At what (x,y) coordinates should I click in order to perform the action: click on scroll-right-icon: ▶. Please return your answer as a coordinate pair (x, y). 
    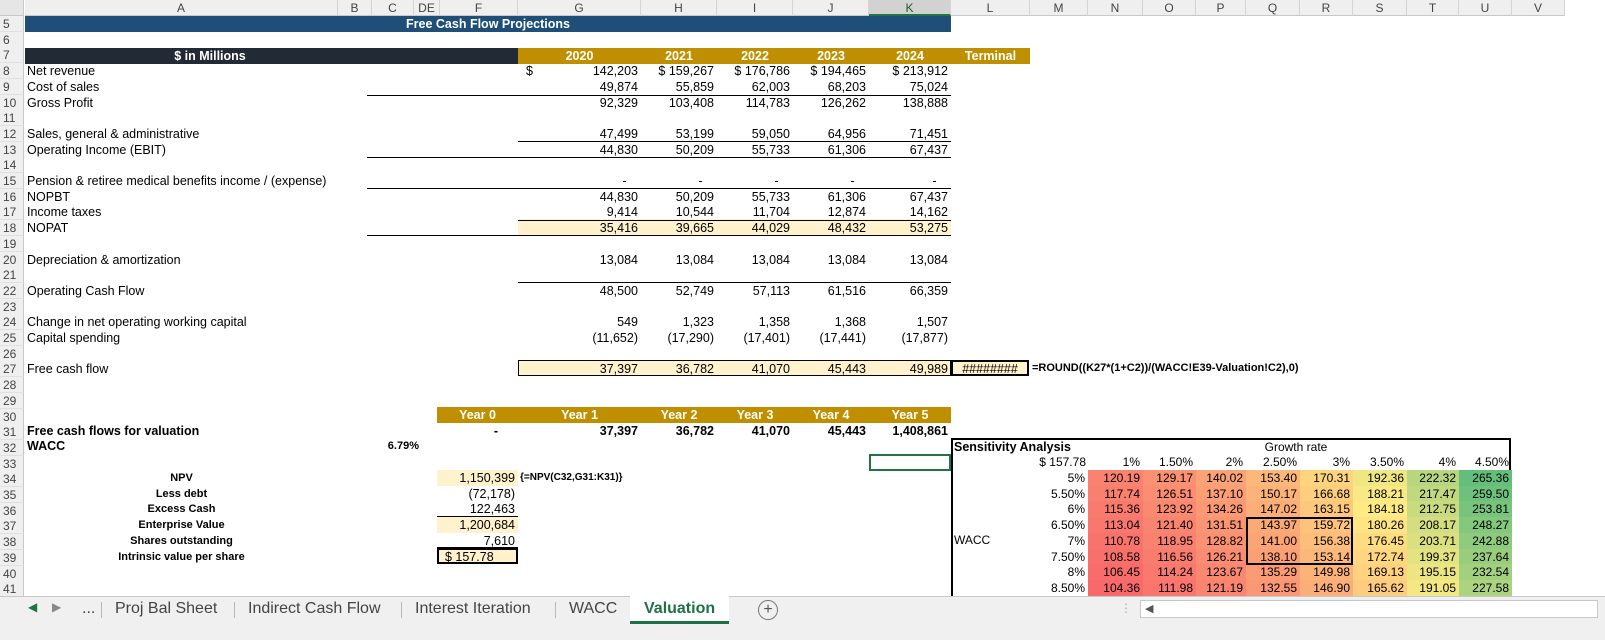
    Looking at the image, I should click on (56, 607).